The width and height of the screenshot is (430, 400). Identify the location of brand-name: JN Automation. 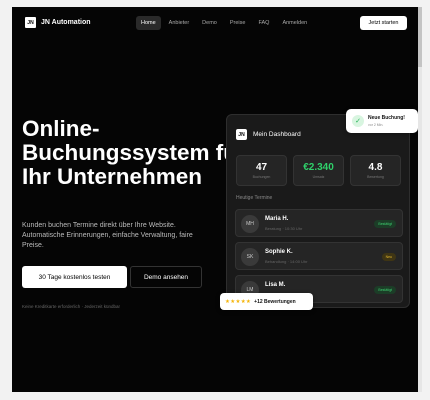
(66, 22).